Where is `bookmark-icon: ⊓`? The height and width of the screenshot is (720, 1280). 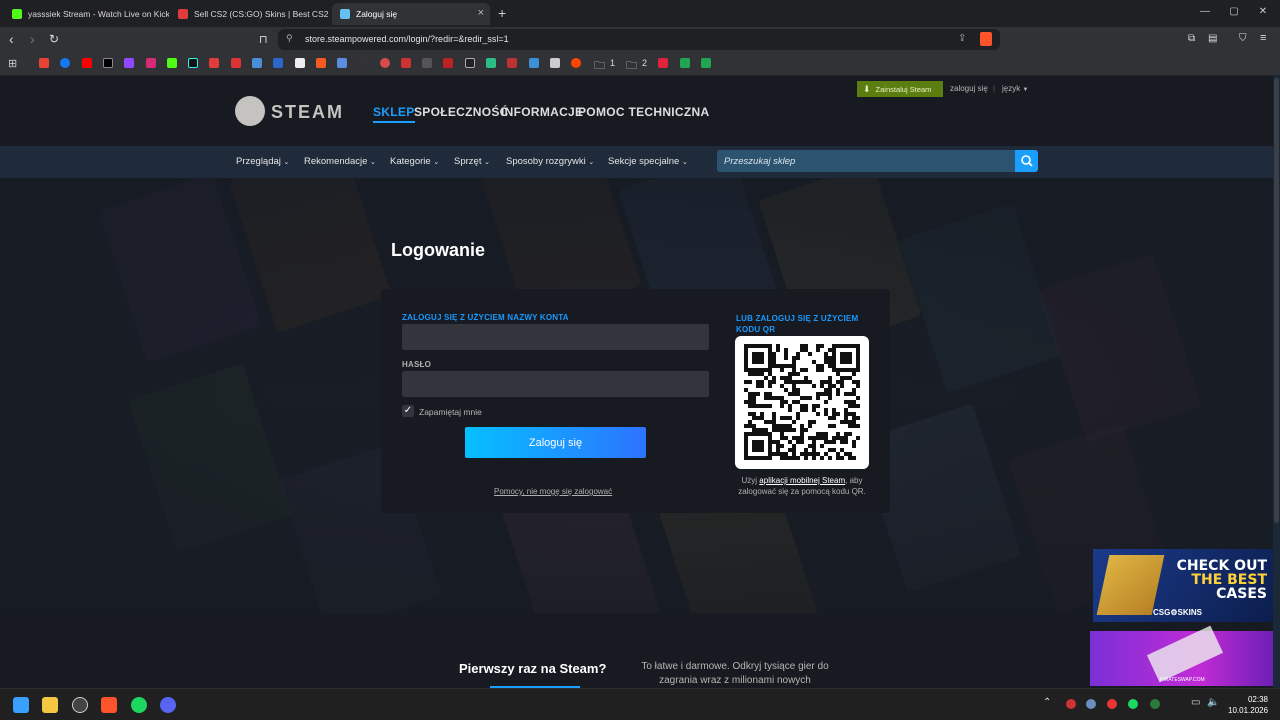 bookmark-icon: ⊓ is located at coordinates (263, 39).